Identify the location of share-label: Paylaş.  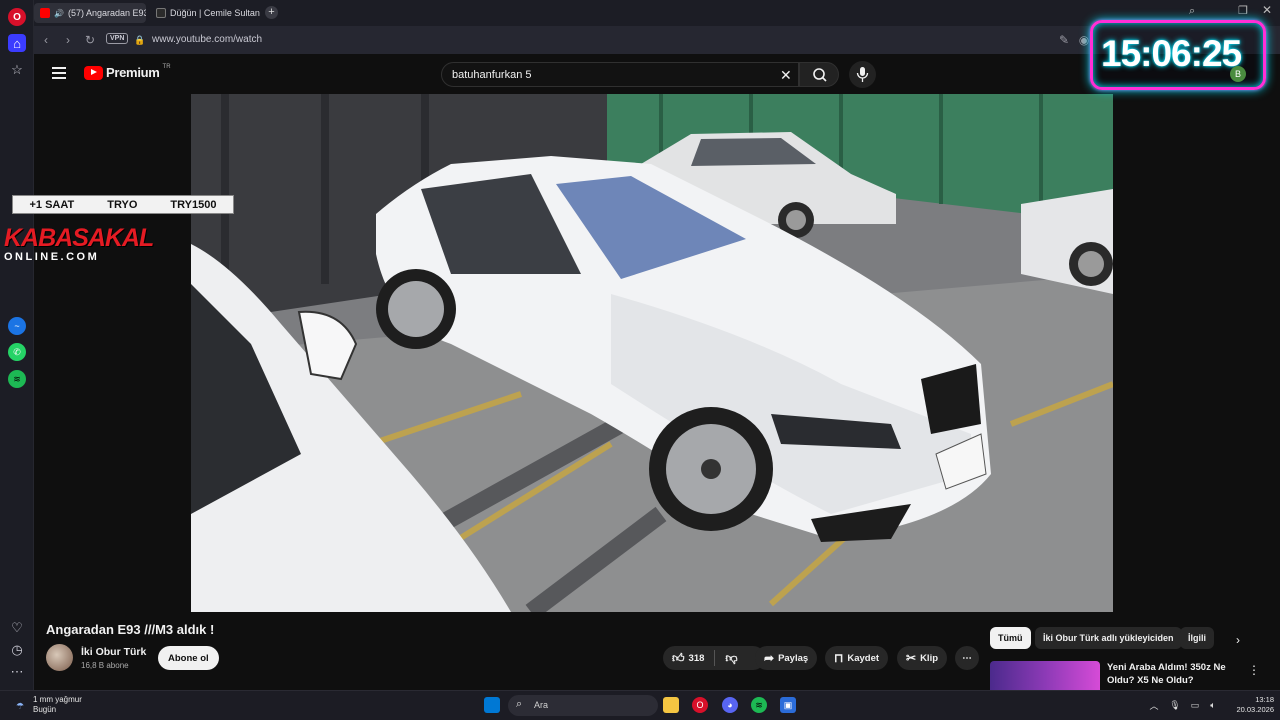
(793, 658).